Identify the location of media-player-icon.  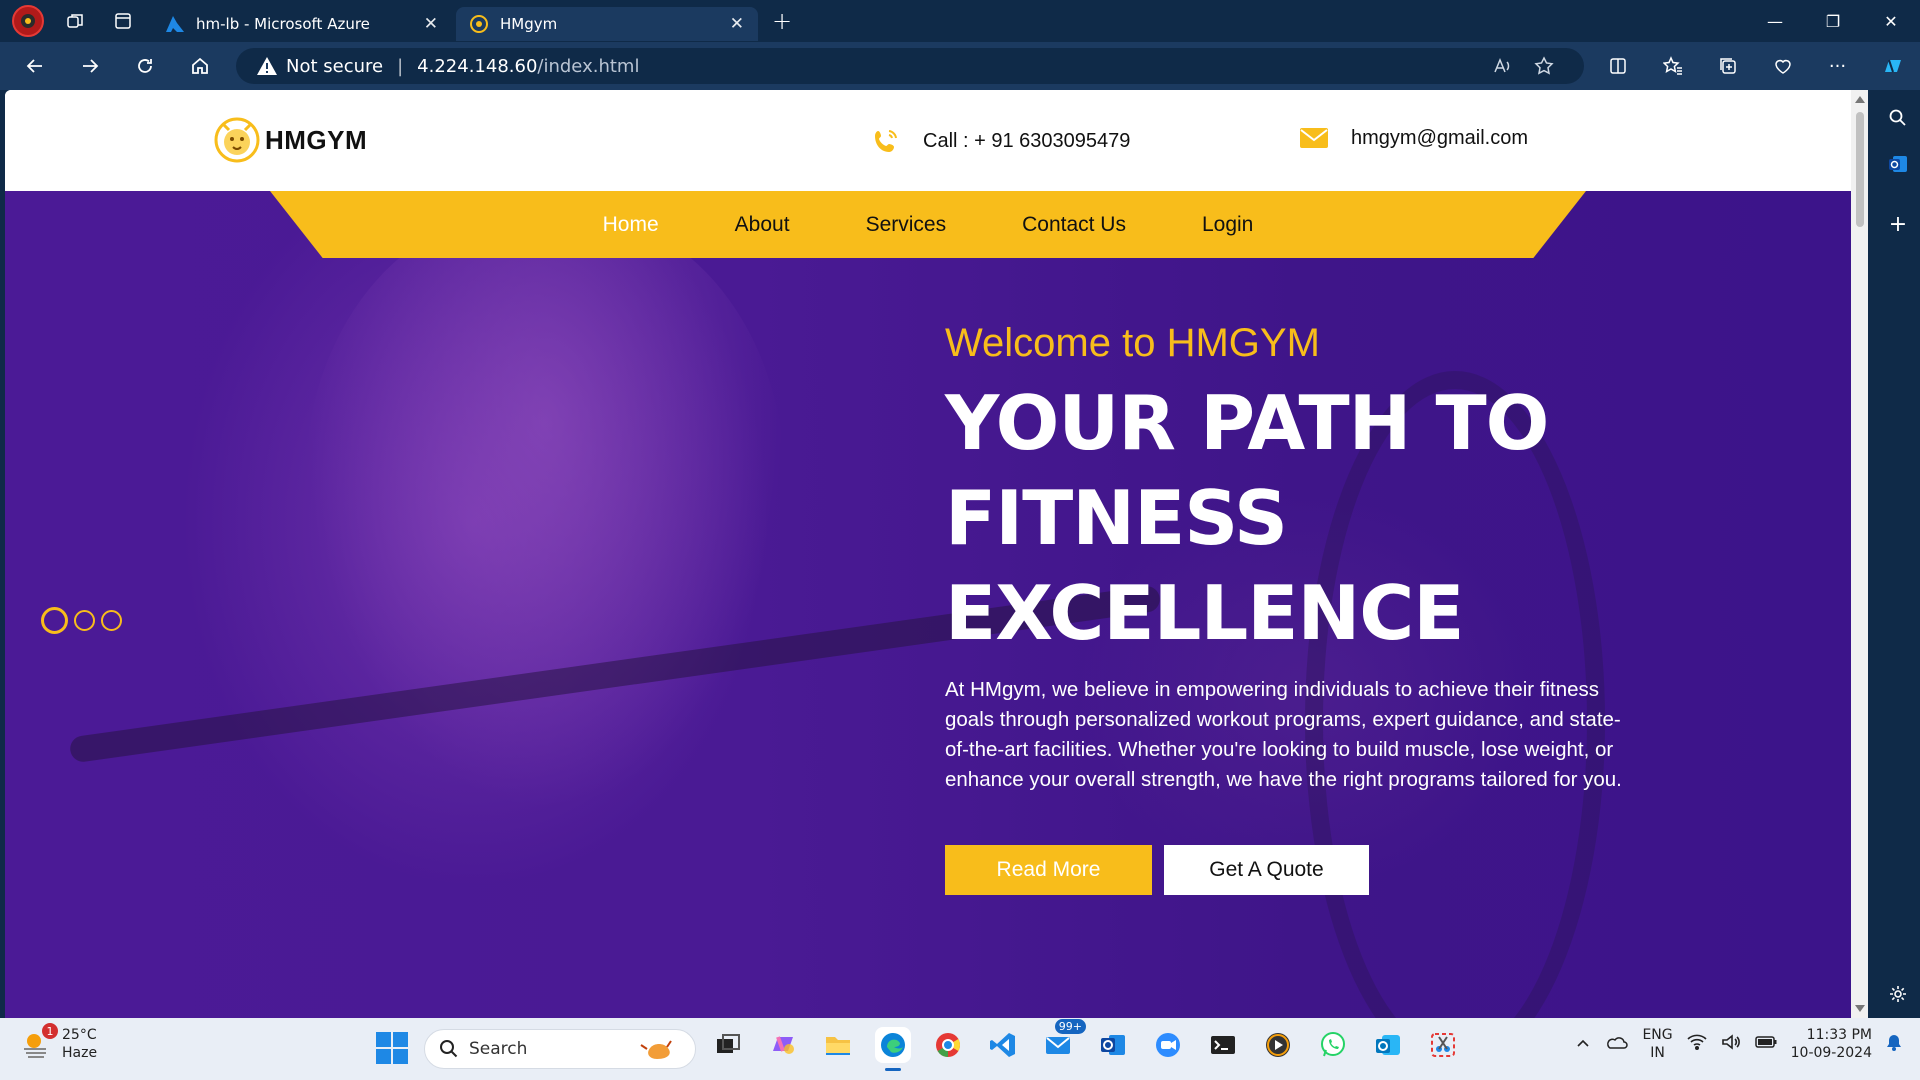
(1278, 1045).